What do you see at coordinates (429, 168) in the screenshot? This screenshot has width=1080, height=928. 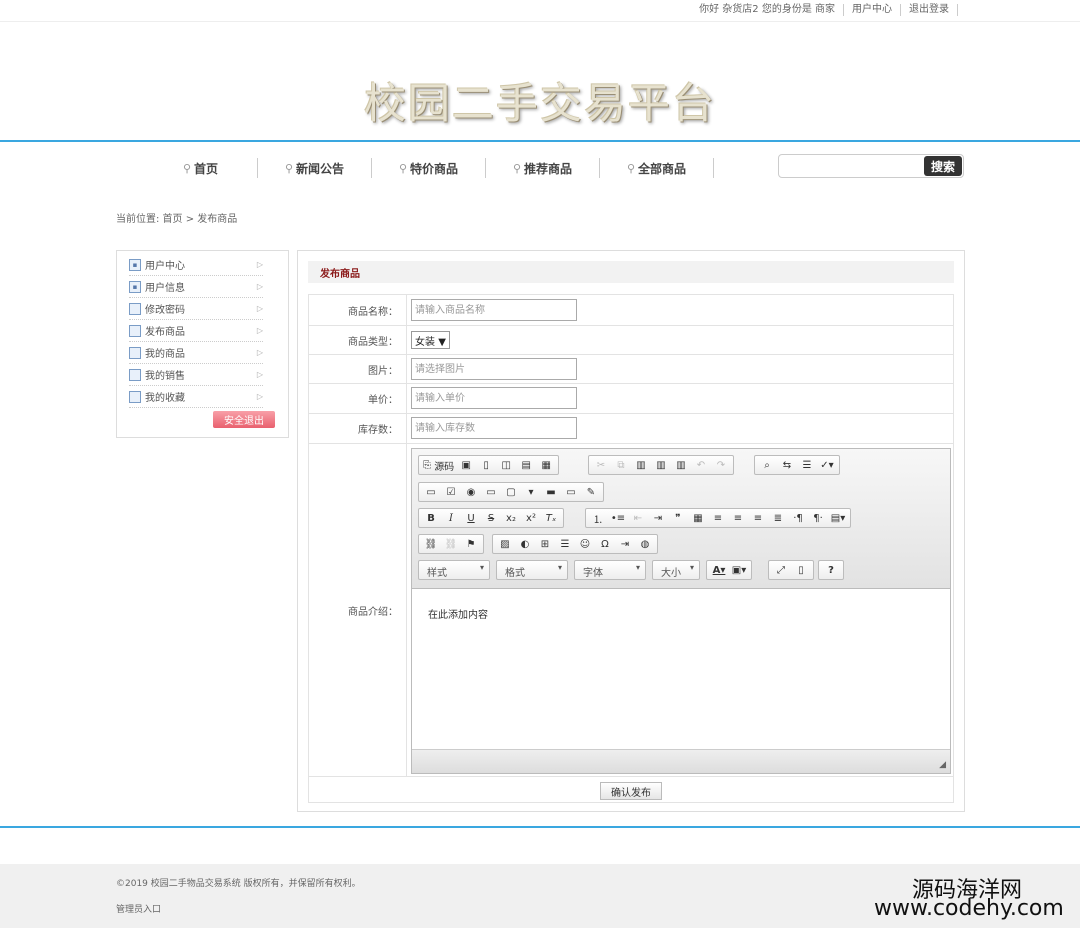 I see `nav-item-special: ⚲ 特价商品` at bounding box center [429, 168].